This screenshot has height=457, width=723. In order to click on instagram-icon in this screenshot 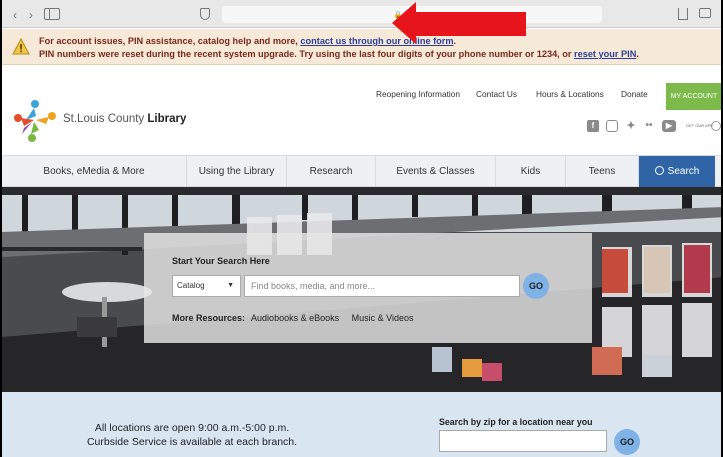, I will do `click(612, 126)`.